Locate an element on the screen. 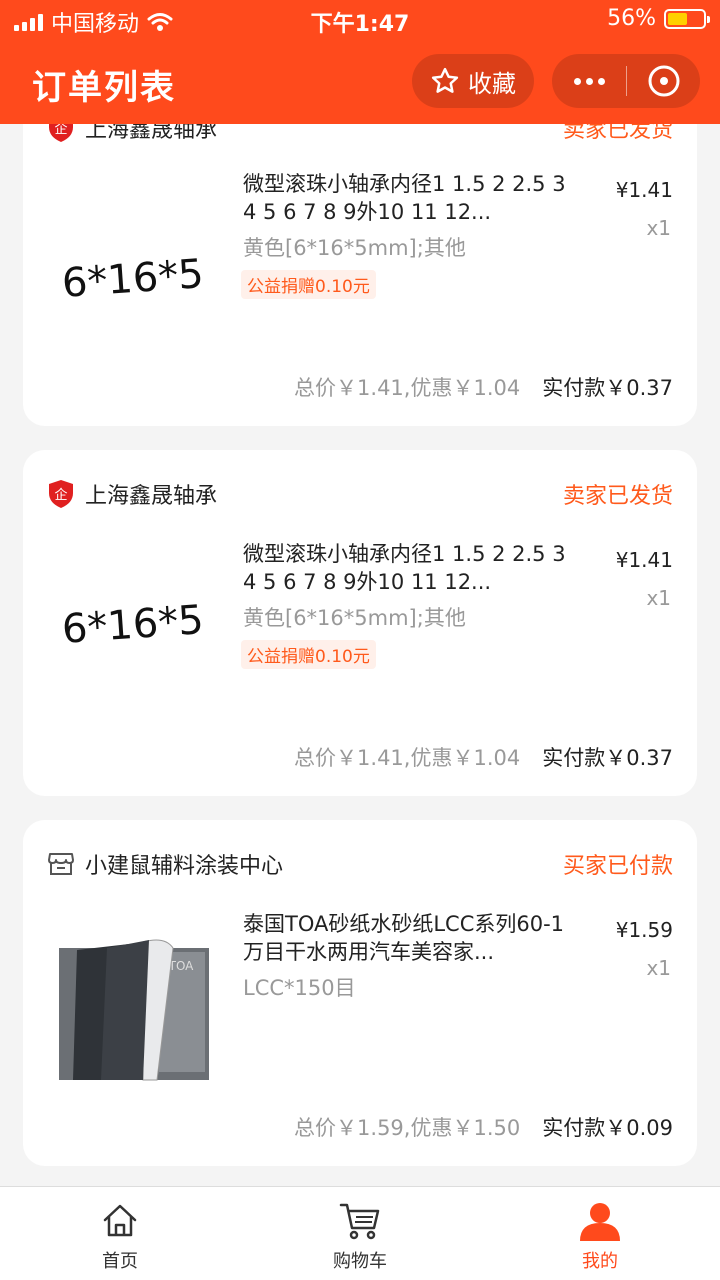  tab-home-label: 首页 is located at coordinates (120, 1261).